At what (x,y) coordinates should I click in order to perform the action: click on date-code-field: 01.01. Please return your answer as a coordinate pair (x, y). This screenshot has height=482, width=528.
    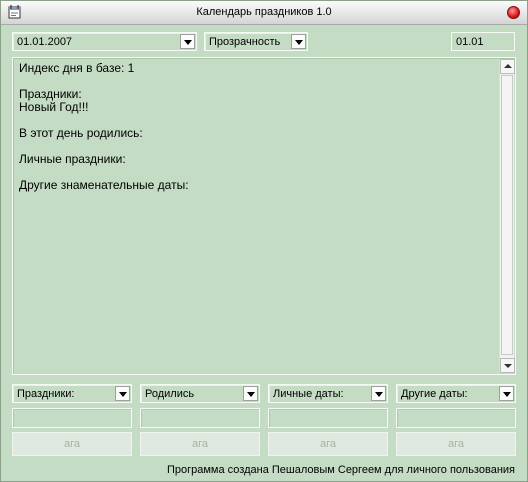
    Looking at the image, I should click on (483, 41).